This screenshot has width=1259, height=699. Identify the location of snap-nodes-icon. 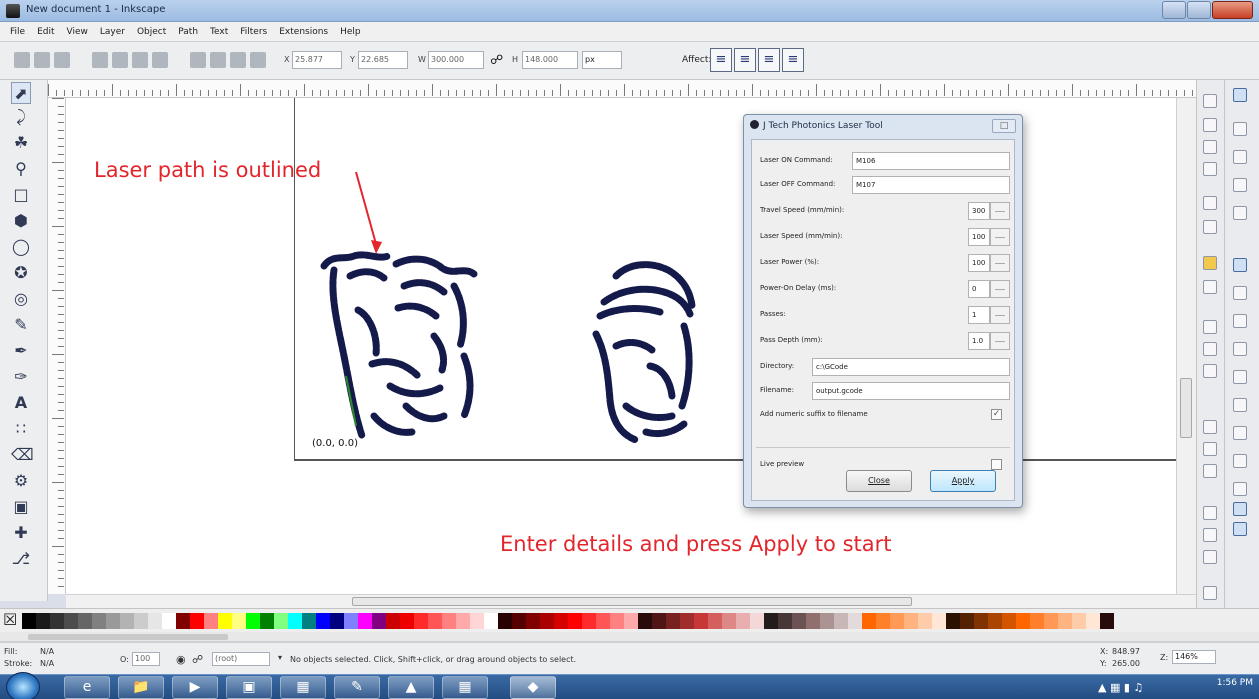
(1240, 265).